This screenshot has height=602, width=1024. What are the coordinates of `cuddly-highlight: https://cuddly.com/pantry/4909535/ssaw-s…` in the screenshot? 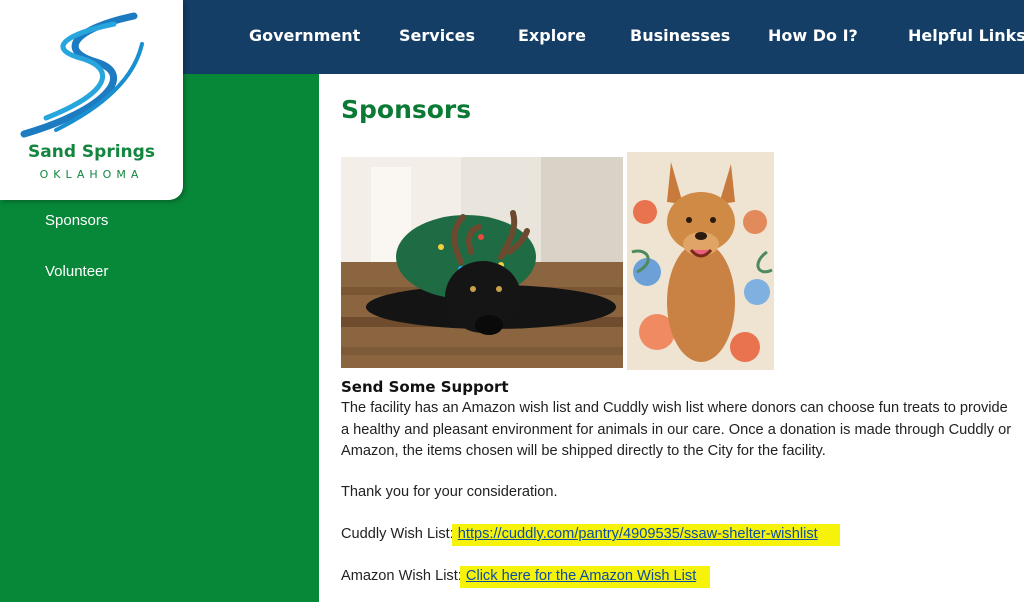 It's located at (645, 535).